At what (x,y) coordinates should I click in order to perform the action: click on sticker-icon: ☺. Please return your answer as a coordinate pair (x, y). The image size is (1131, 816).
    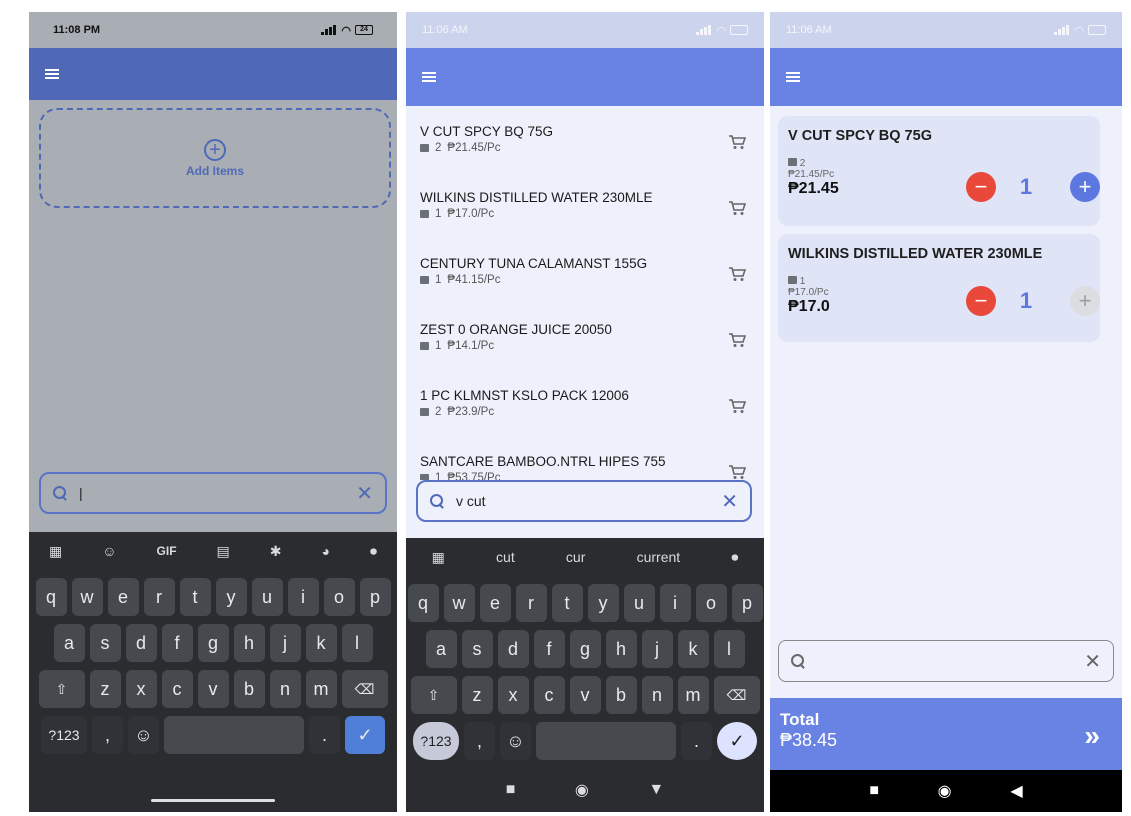
    Looking at the image, I should click on (109, 551).